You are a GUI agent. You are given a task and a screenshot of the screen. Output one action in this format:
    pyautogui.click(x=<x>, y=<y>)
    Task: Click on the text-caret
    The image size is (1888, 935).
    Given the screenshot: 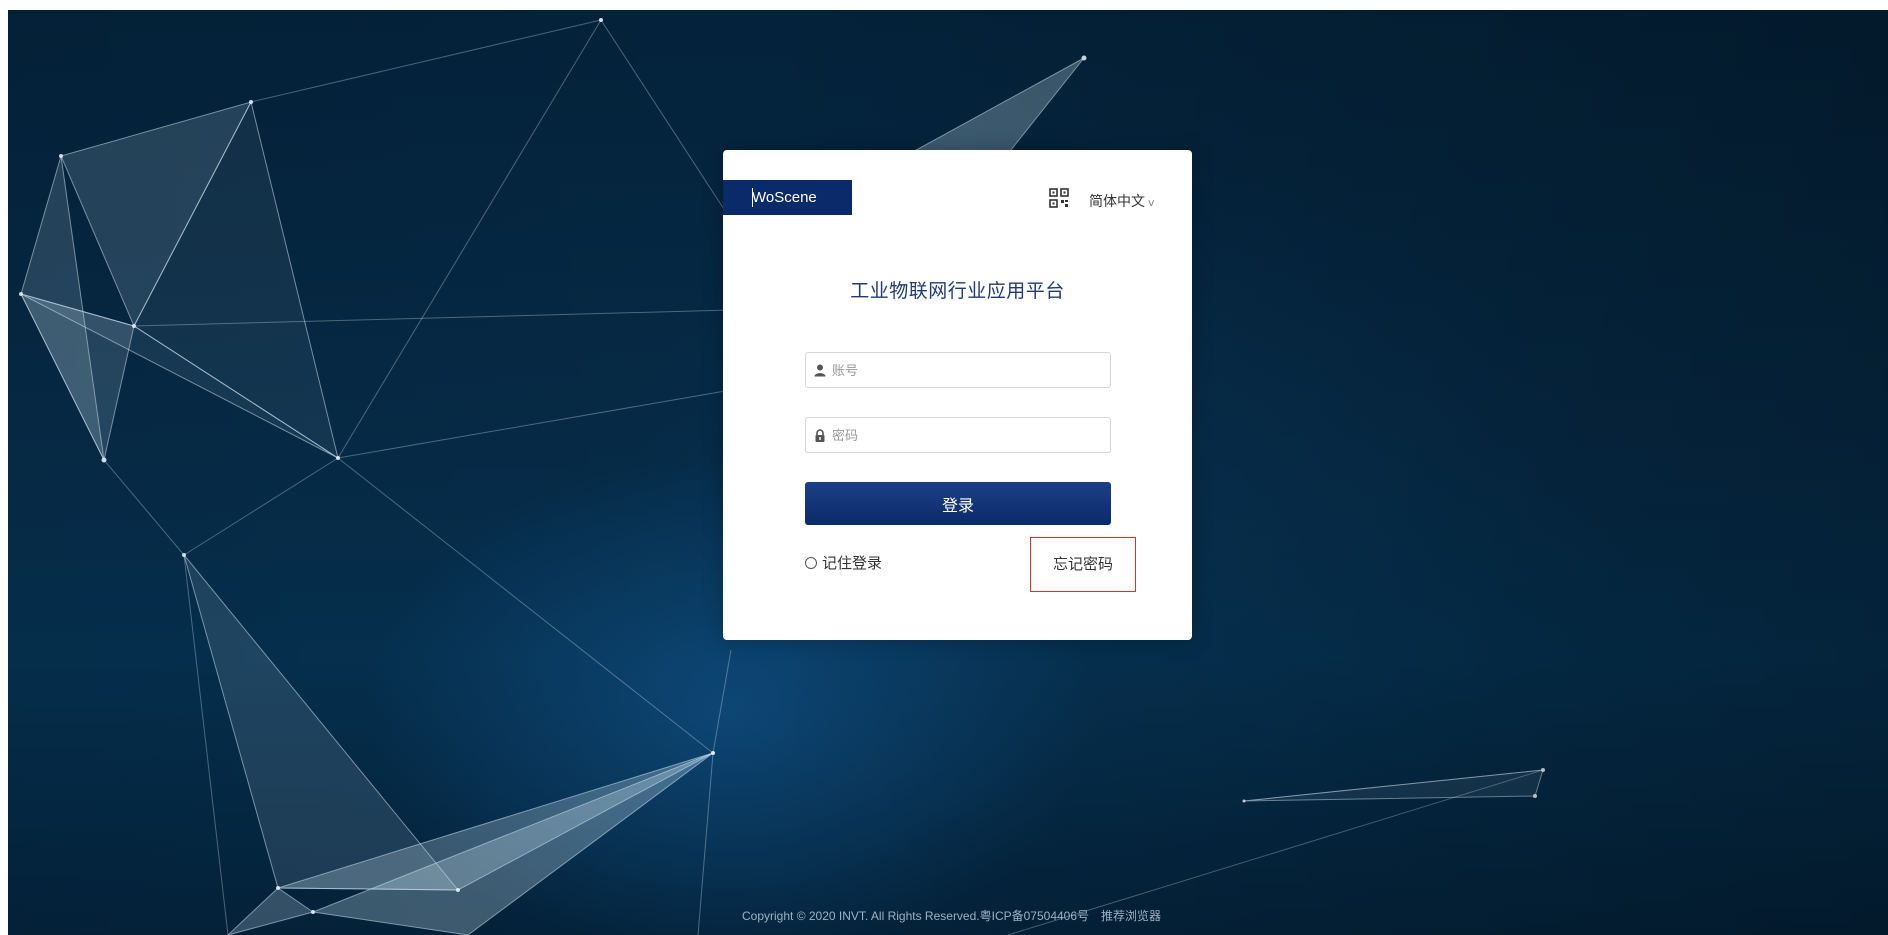 What is the action you would take?
    pyautogui.click(x=752, y=197)
    